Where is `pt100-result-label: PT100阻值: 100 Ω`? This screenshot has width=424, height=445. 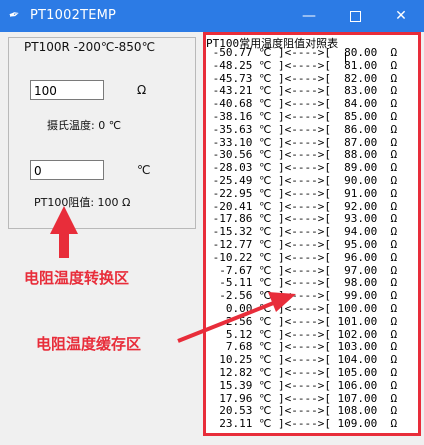
pt100-result-label: PT100阻值: 100 Ω is located at coordinates (82, 202).